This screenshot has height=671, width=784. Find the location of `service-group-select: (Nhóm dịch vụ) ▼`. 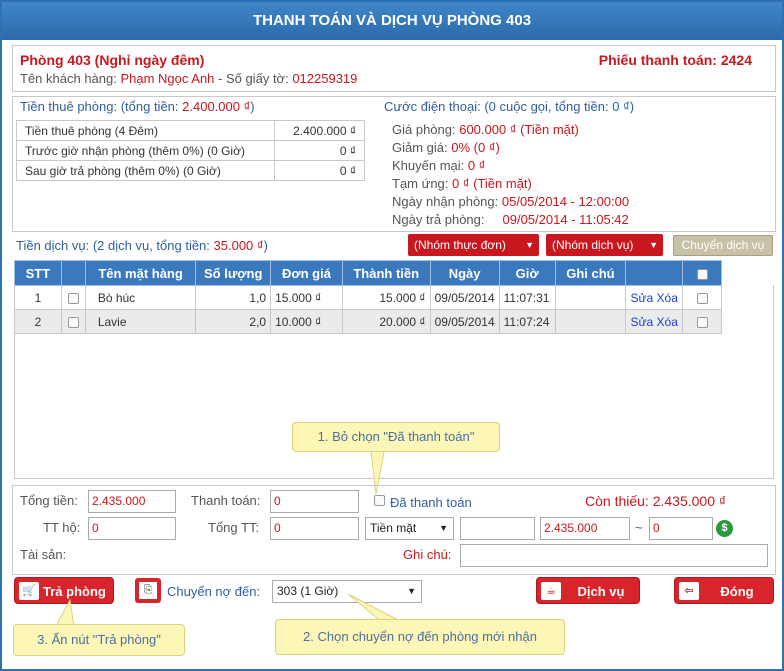

service-group-select: (Nhóm dịch vụ) ▼ is located at coordinates (604, 245).